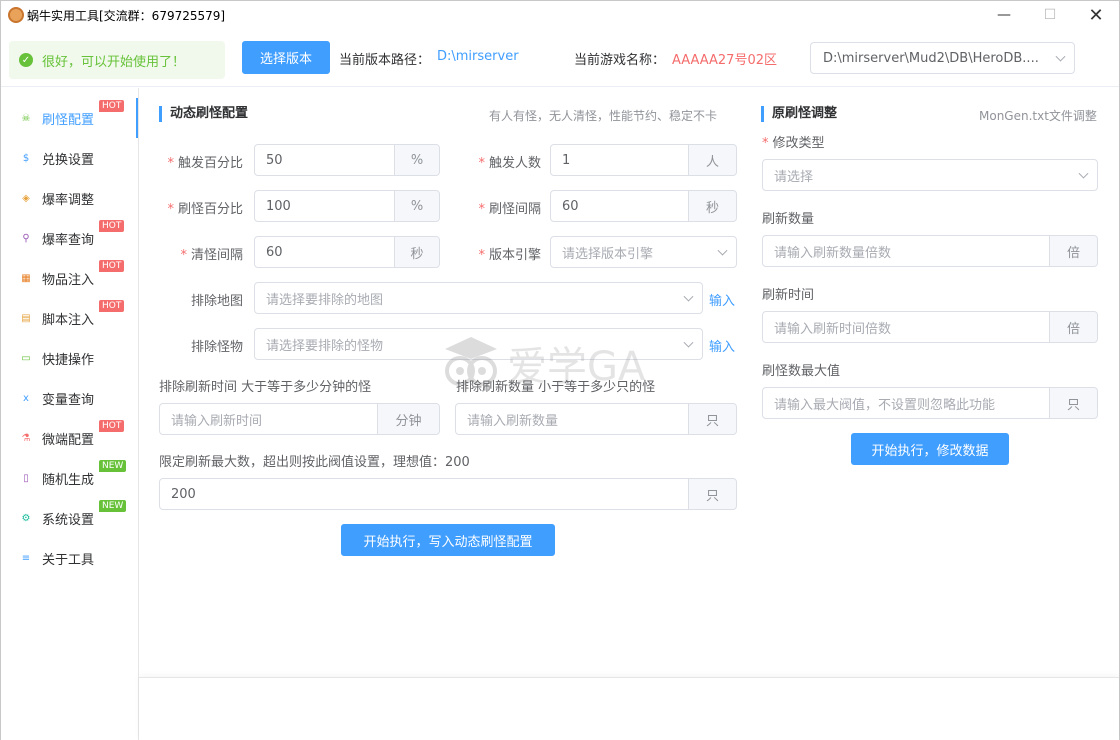 Image resolution: width=1120 pixels, height=740 pixels. What do you see at coordinates (793, 143) in the screenshot?
I see `modify-type-label: * 修改类型` at bounding box center [793, 143].